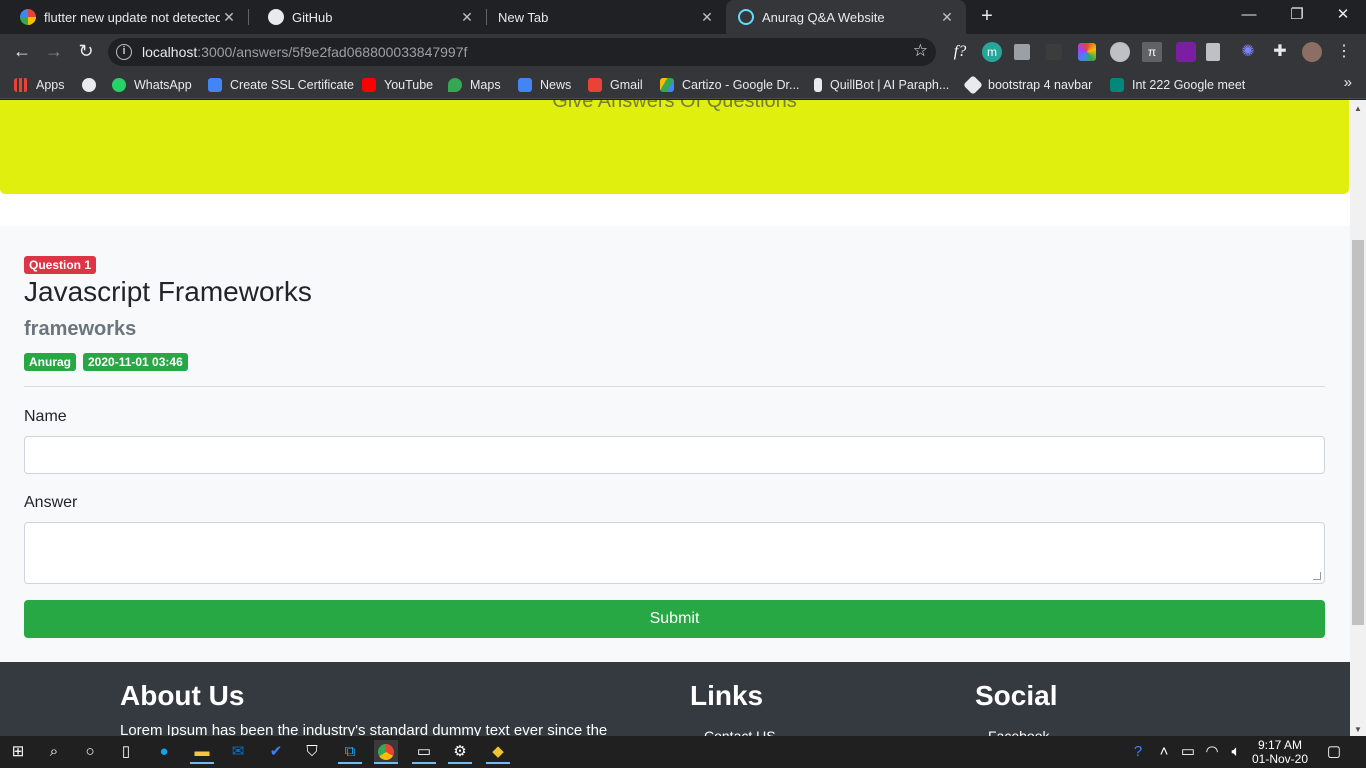 The image size is (1366, 768). What do you see at coordinates (1280, 52) in the screenshot?
I see `extensions-puzzle-icon: ✚` at bounding box center [1280, 52].